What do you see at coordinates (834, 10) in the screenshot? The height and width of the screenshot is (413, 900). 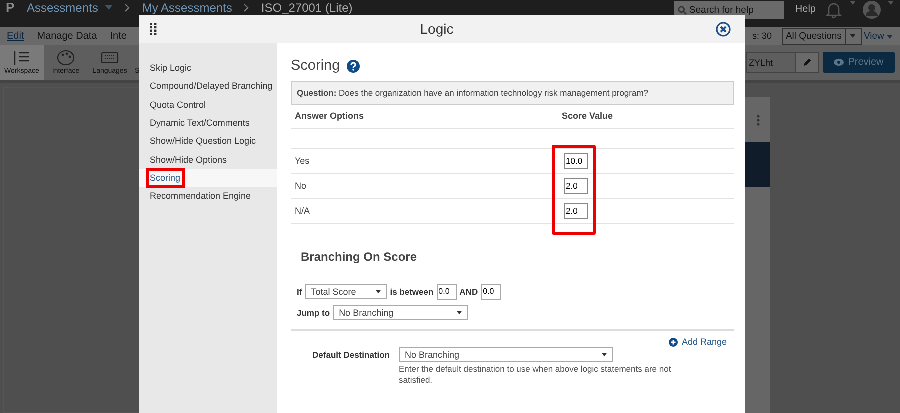 I see `bell-icon` at bounding box center [834, 10].